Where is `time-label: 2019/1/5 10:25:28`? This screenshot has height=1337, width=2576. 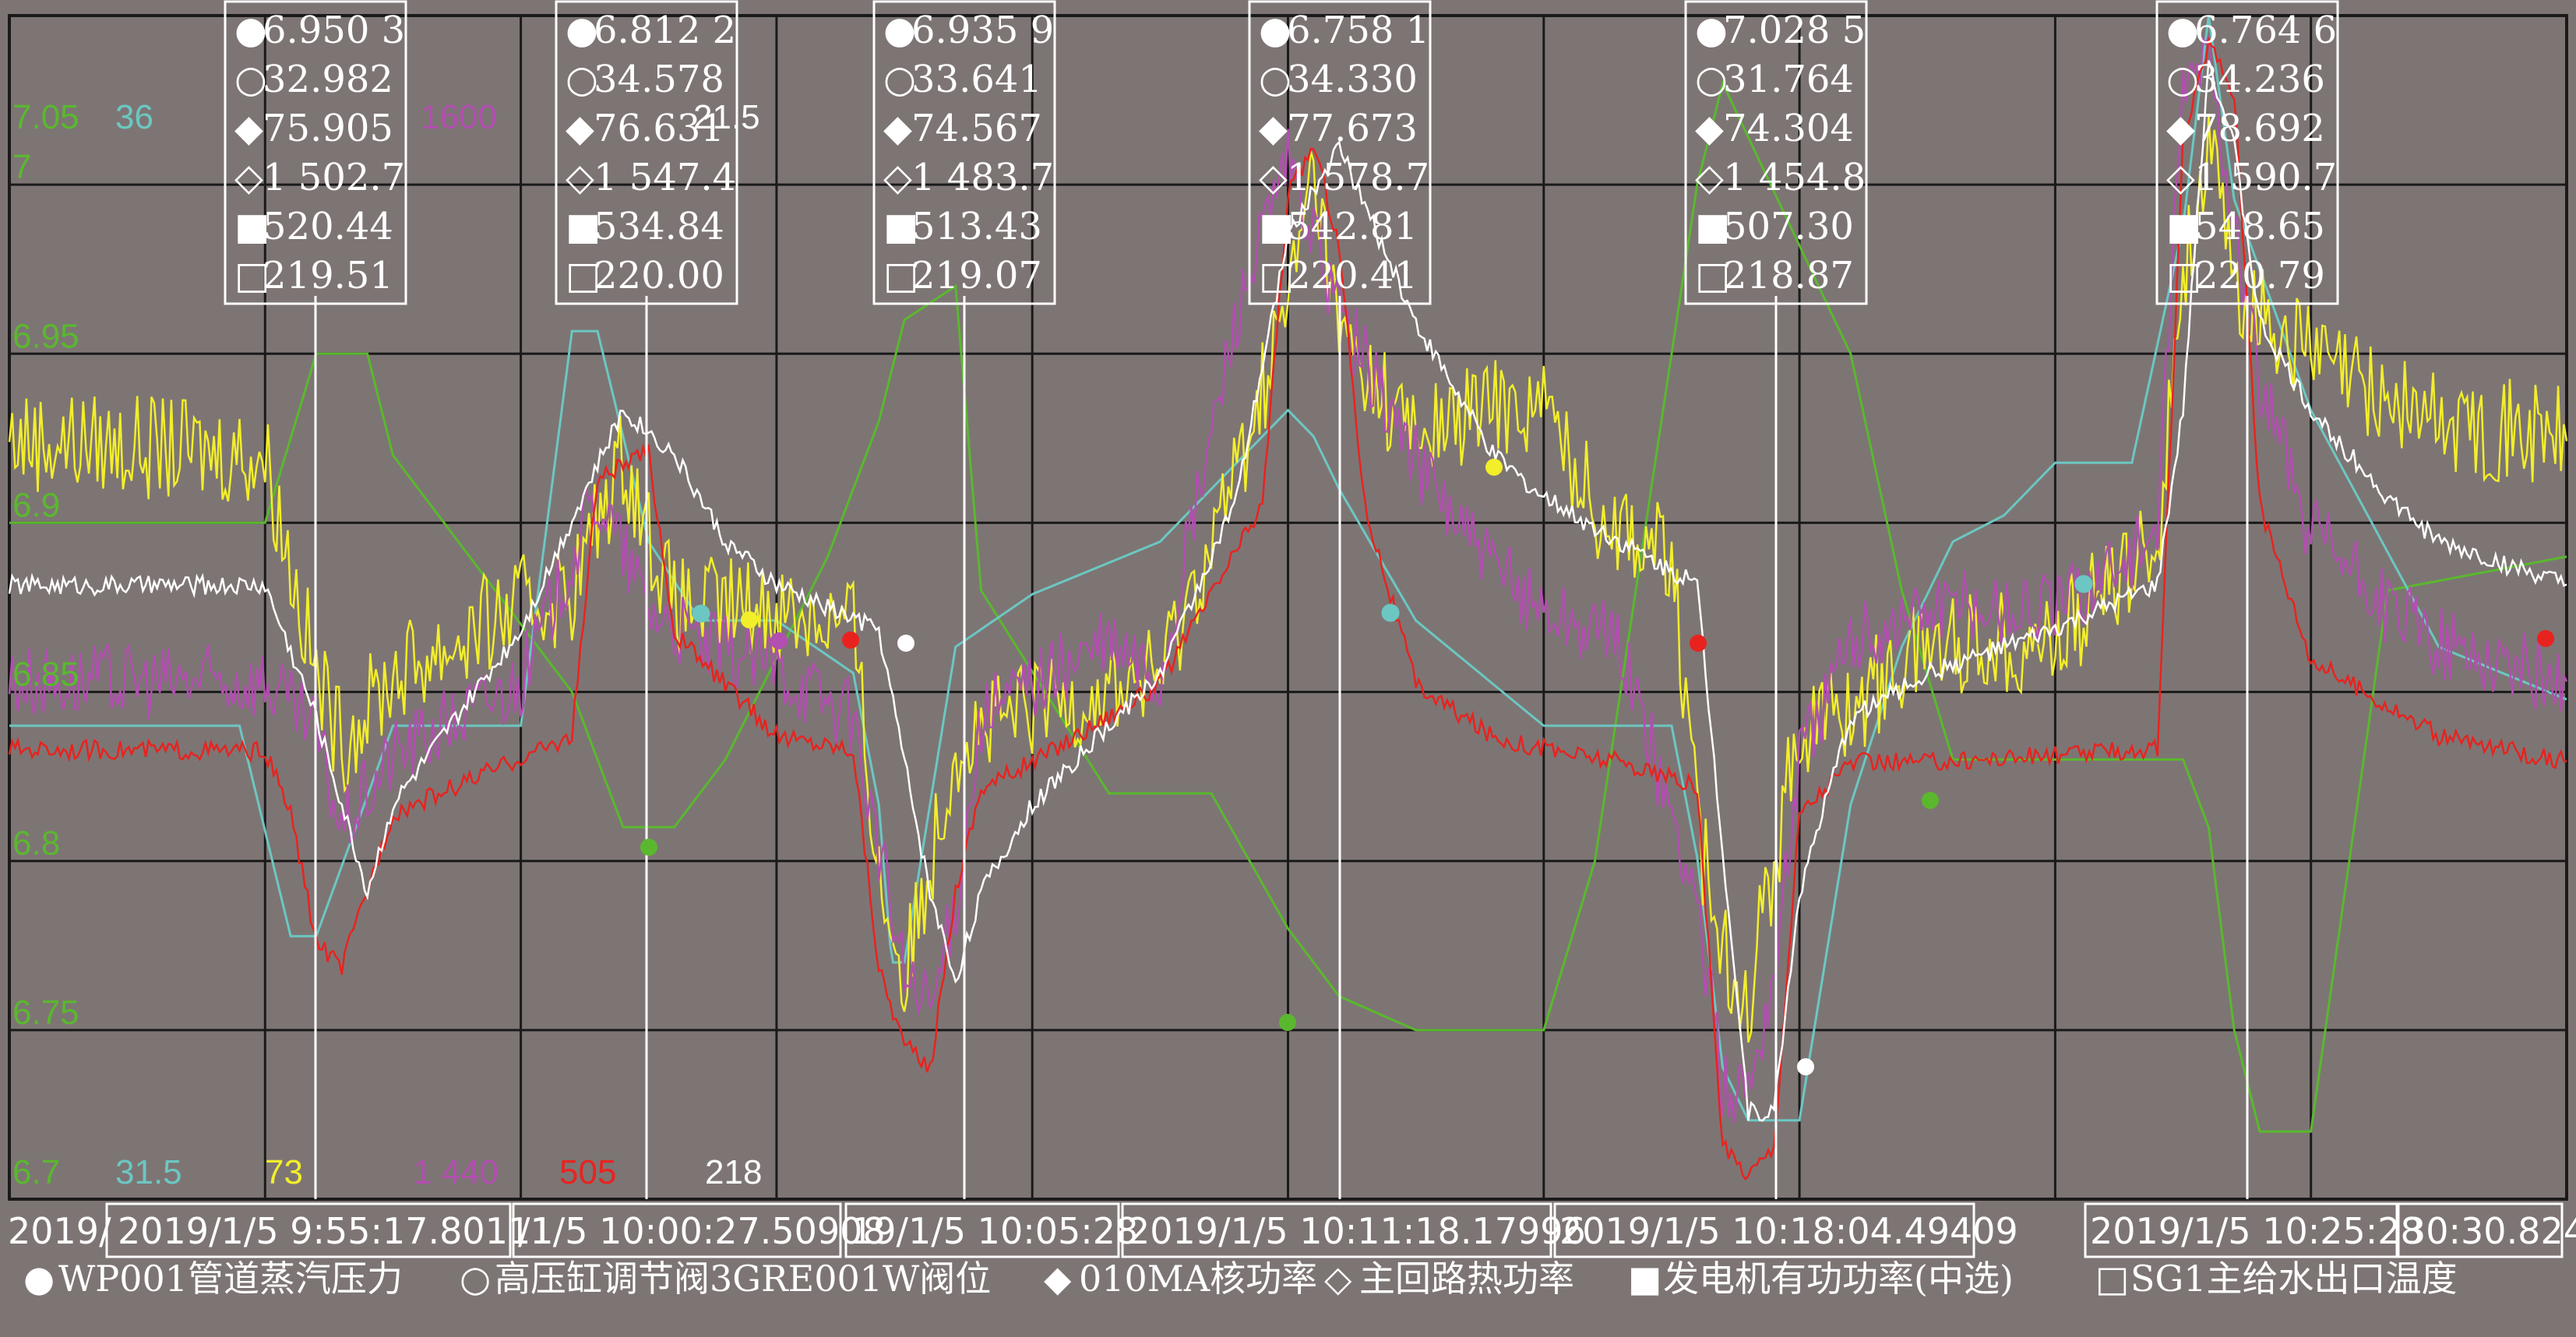
time-label: 2019/1/5 10:25:28 is located at coordinates (2256, 1231).